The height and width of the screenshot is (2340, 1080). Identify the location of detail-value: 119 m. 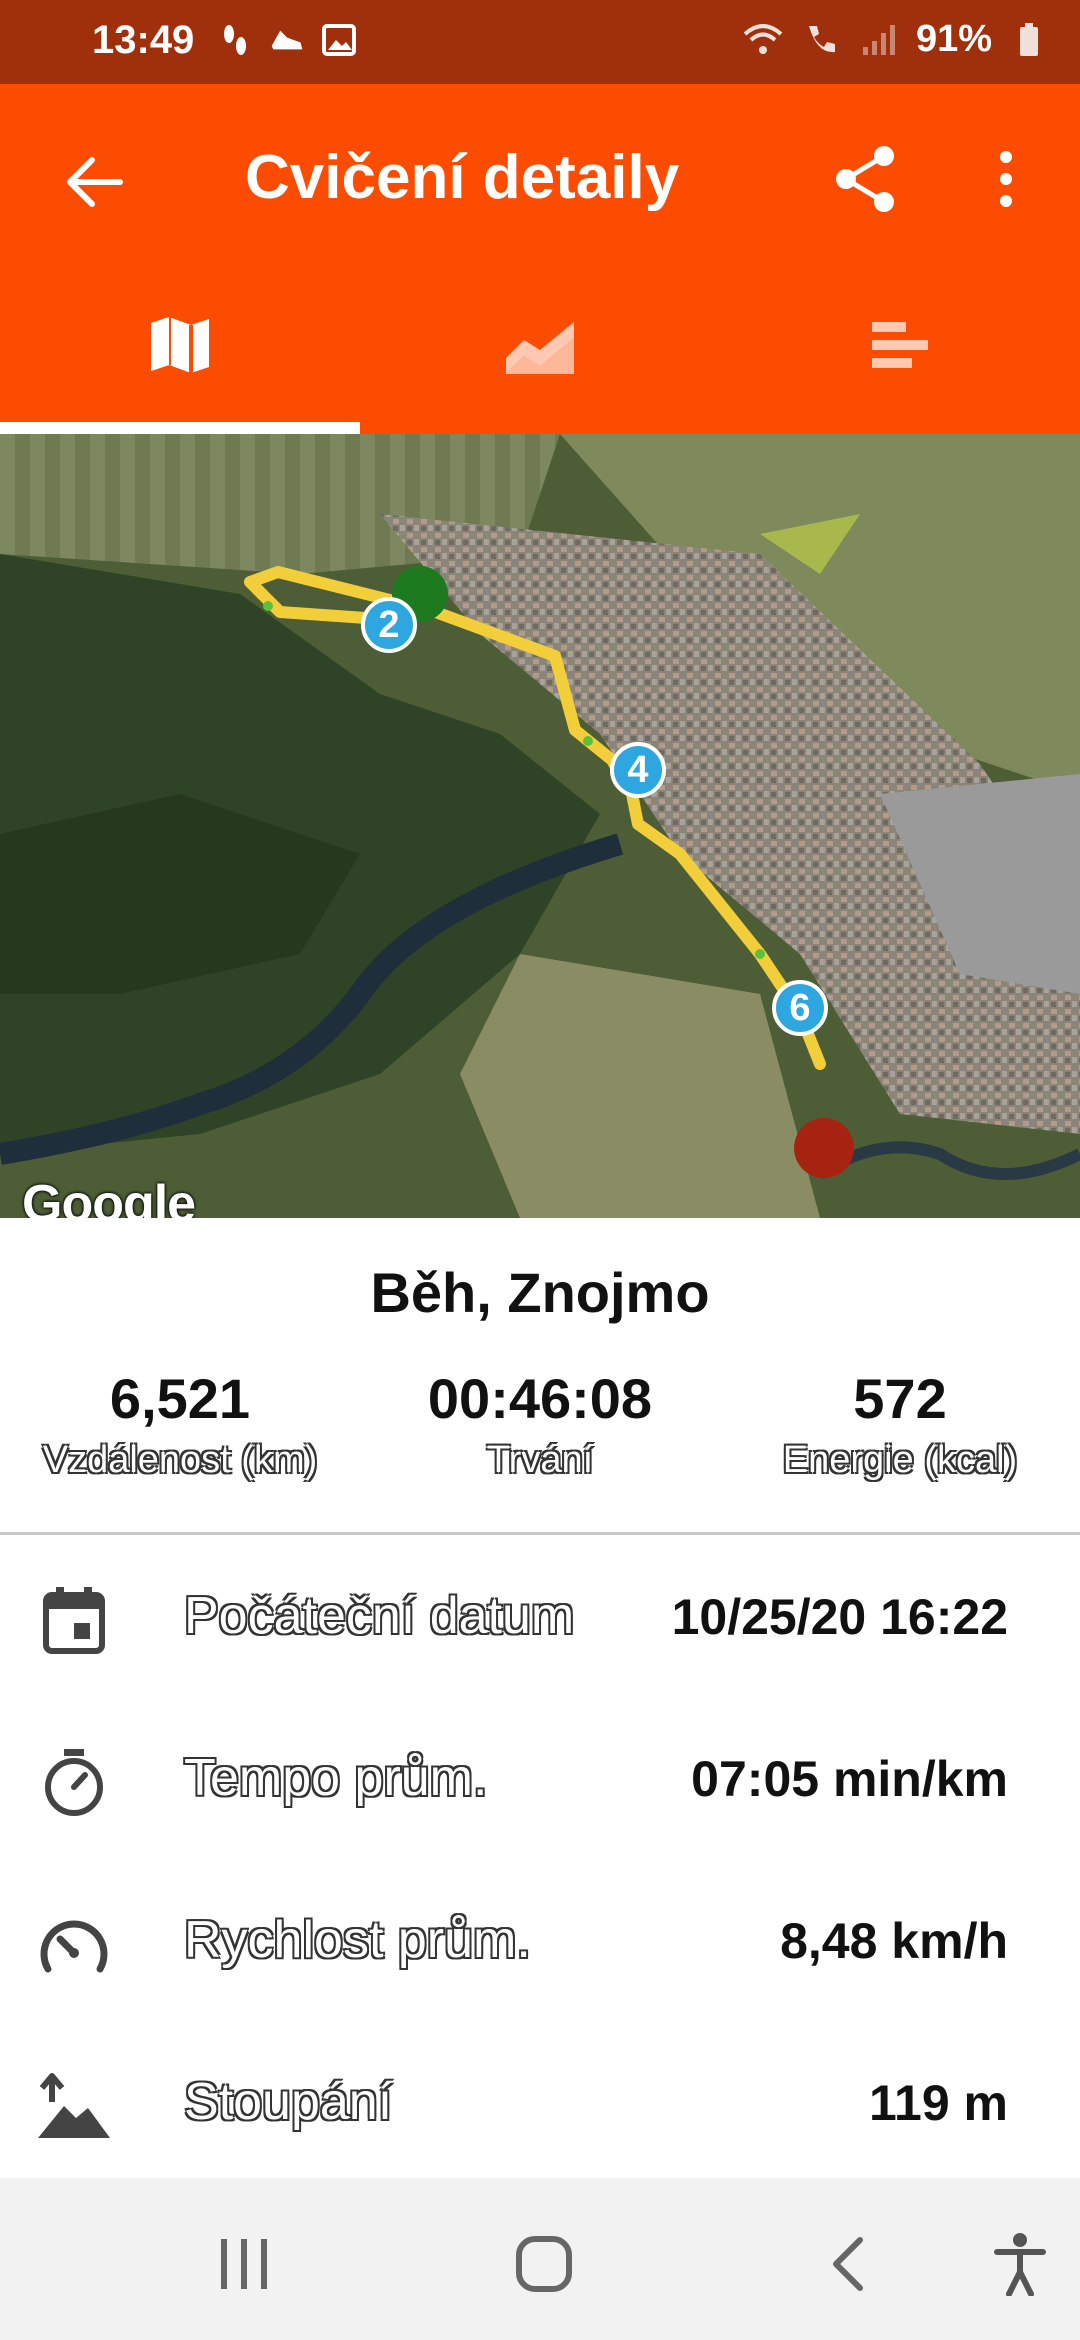
(938, 2103).